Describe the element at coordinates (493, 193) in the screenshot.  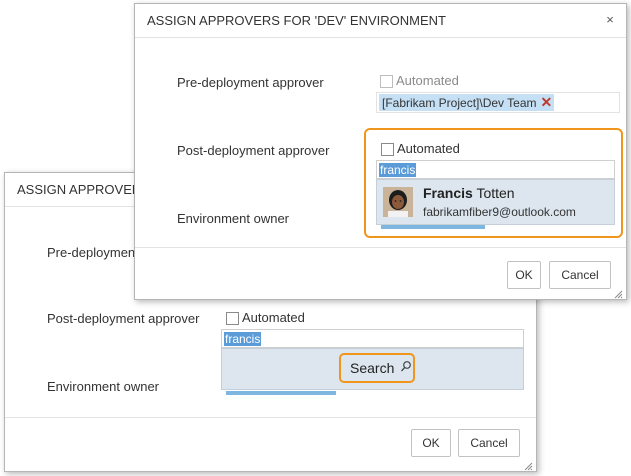
I see `suggestion-last-name: Totten` at that location.